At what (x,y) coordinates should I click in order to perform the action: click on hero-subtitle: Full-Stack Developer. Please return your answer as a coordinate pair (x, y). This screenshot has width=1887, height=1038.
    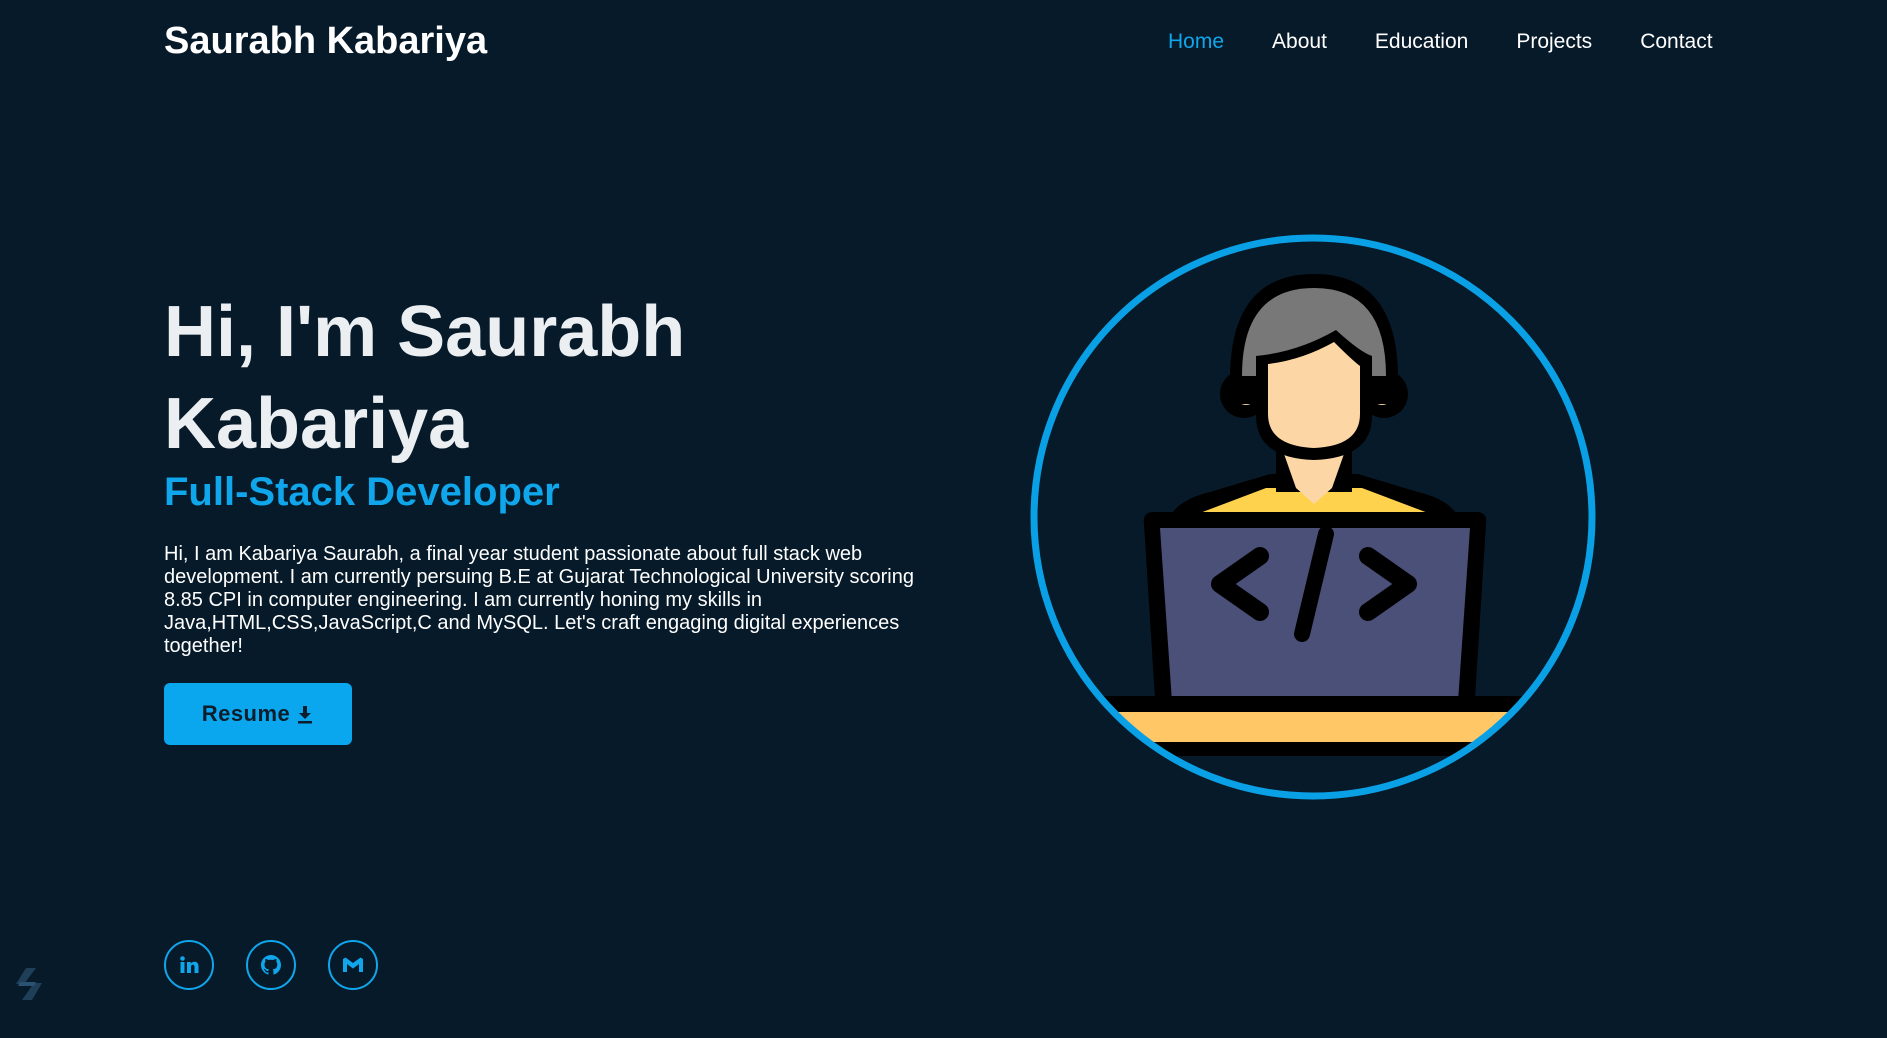
    Looking at the image, I should click on (362, 492).